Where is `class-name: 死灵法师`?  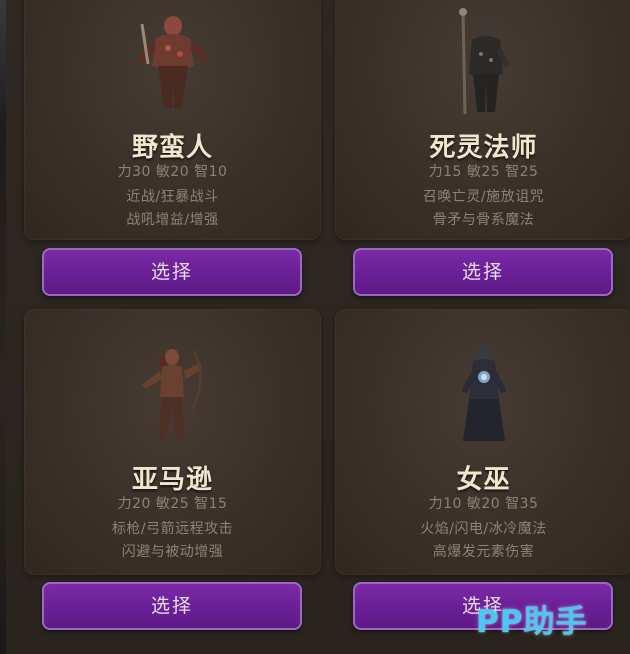
class-name: 死灵法师 is located at coordinates (483, 148).